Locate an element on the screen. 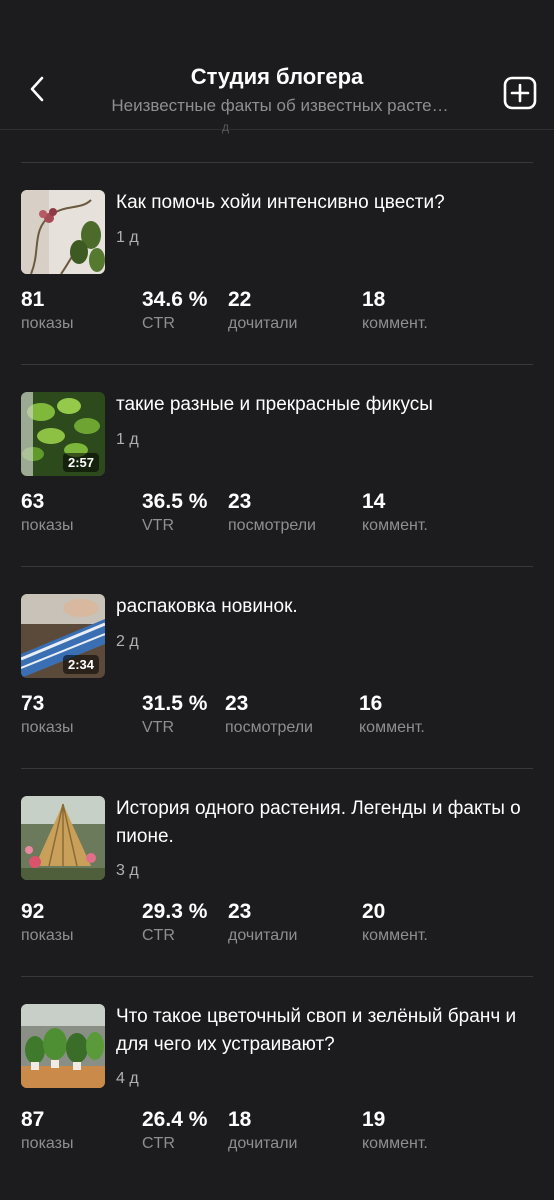  video-duration: 2:57 is located at coordinates (80, 462).